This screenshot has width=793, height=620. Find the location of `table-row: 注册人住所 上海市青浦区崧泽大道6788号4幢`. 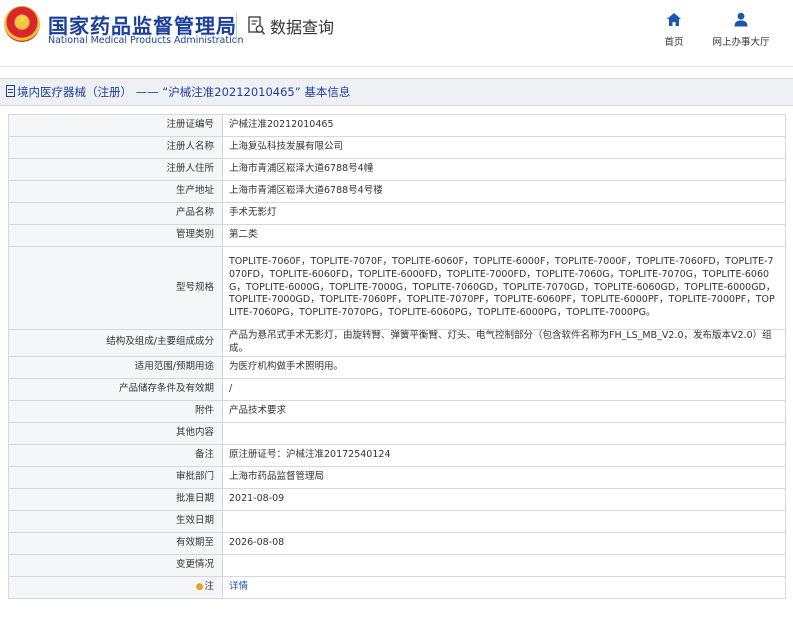

table-row: 注册人住所 上海市青浦区崧泽大道6788号4幢 is located at coordinates (397, 169).